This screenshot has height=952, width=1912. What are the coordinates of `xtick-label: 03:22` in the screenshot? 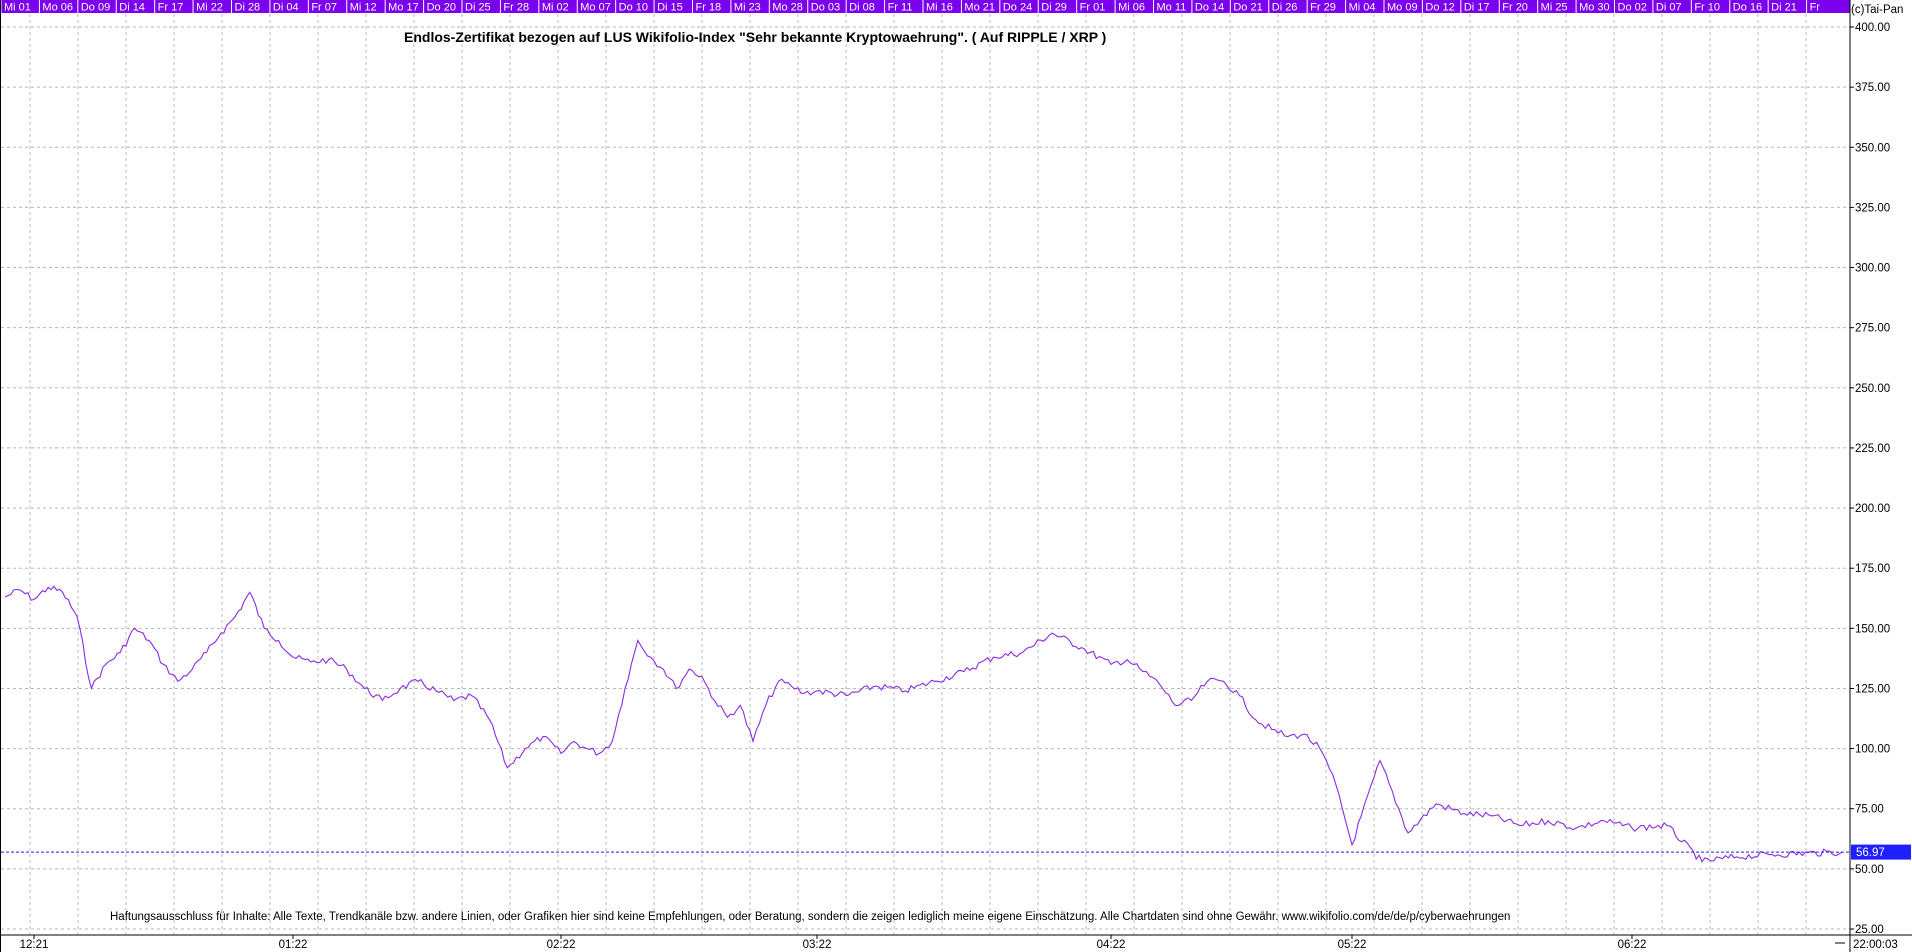 It's located at (817, 945).